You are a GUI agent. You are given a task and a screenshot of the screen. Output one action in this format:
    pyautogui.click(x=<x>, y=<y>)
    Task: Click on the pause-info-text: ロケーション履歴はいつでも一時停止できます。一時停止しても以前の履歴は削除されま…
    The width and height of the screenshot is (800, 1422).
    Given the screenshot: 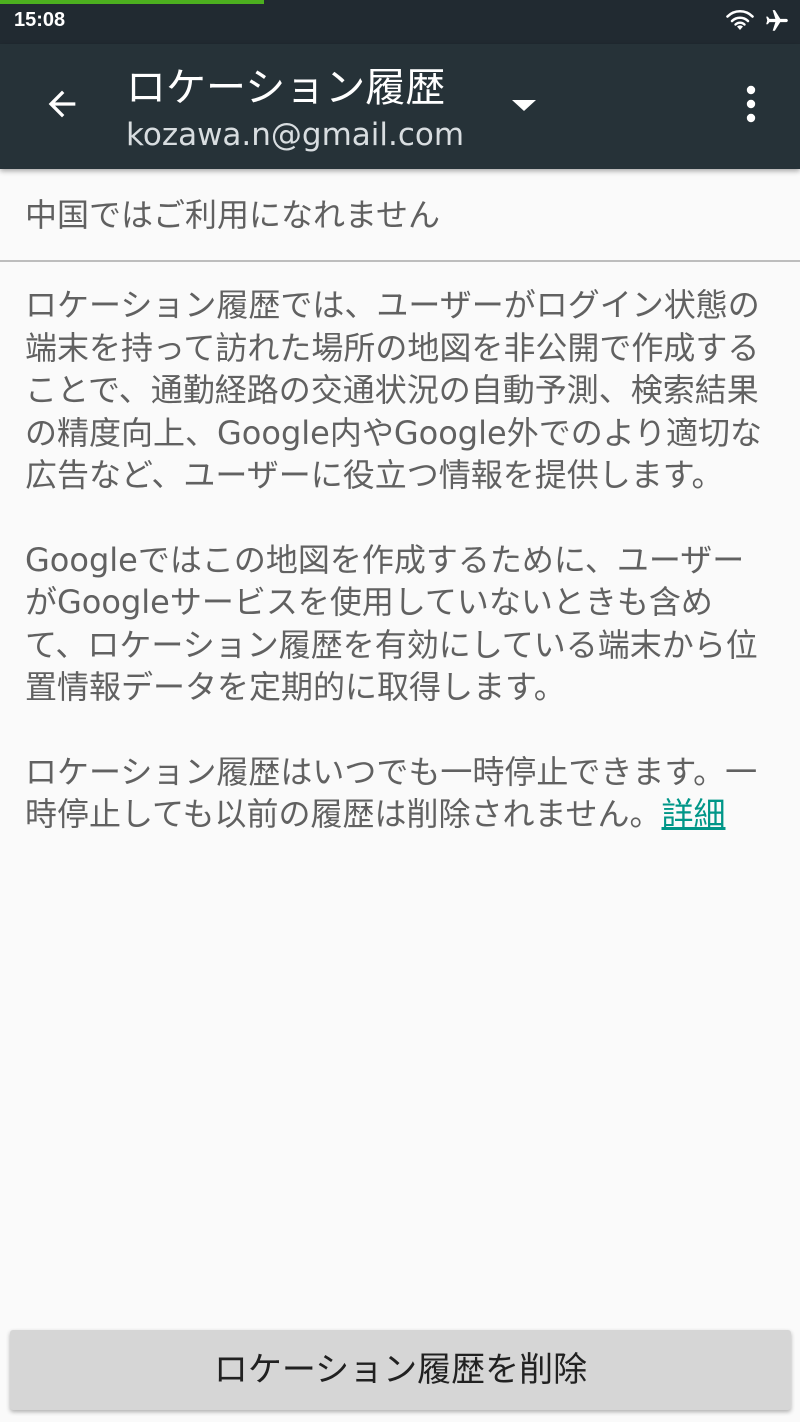 What is the action you would take?
    pyautogui.click(x=391, y=793)
    